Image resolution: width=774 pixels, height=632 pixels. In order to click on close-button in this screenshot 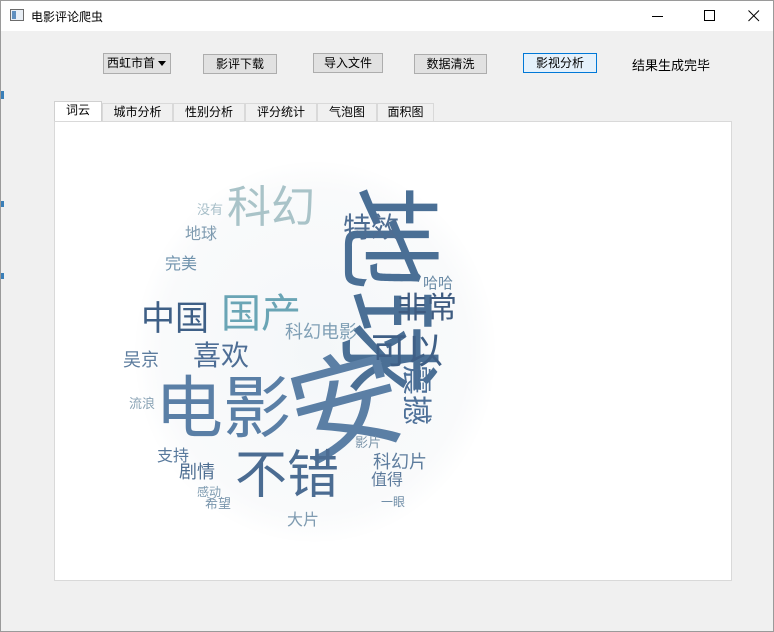, I will do `click(752, 16)`.